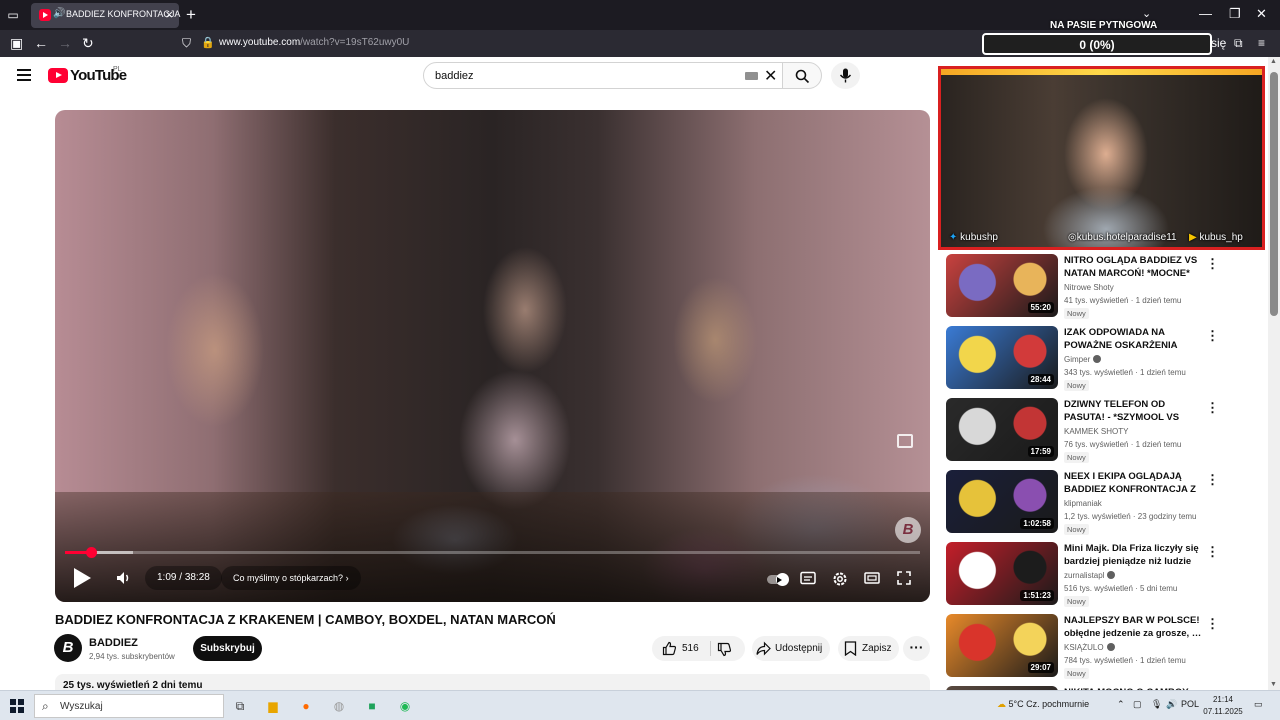  What do you see at coordinates (908, 530) in the screenshot?
I see `channel-watermark: B` at bounding box center [908, 530].